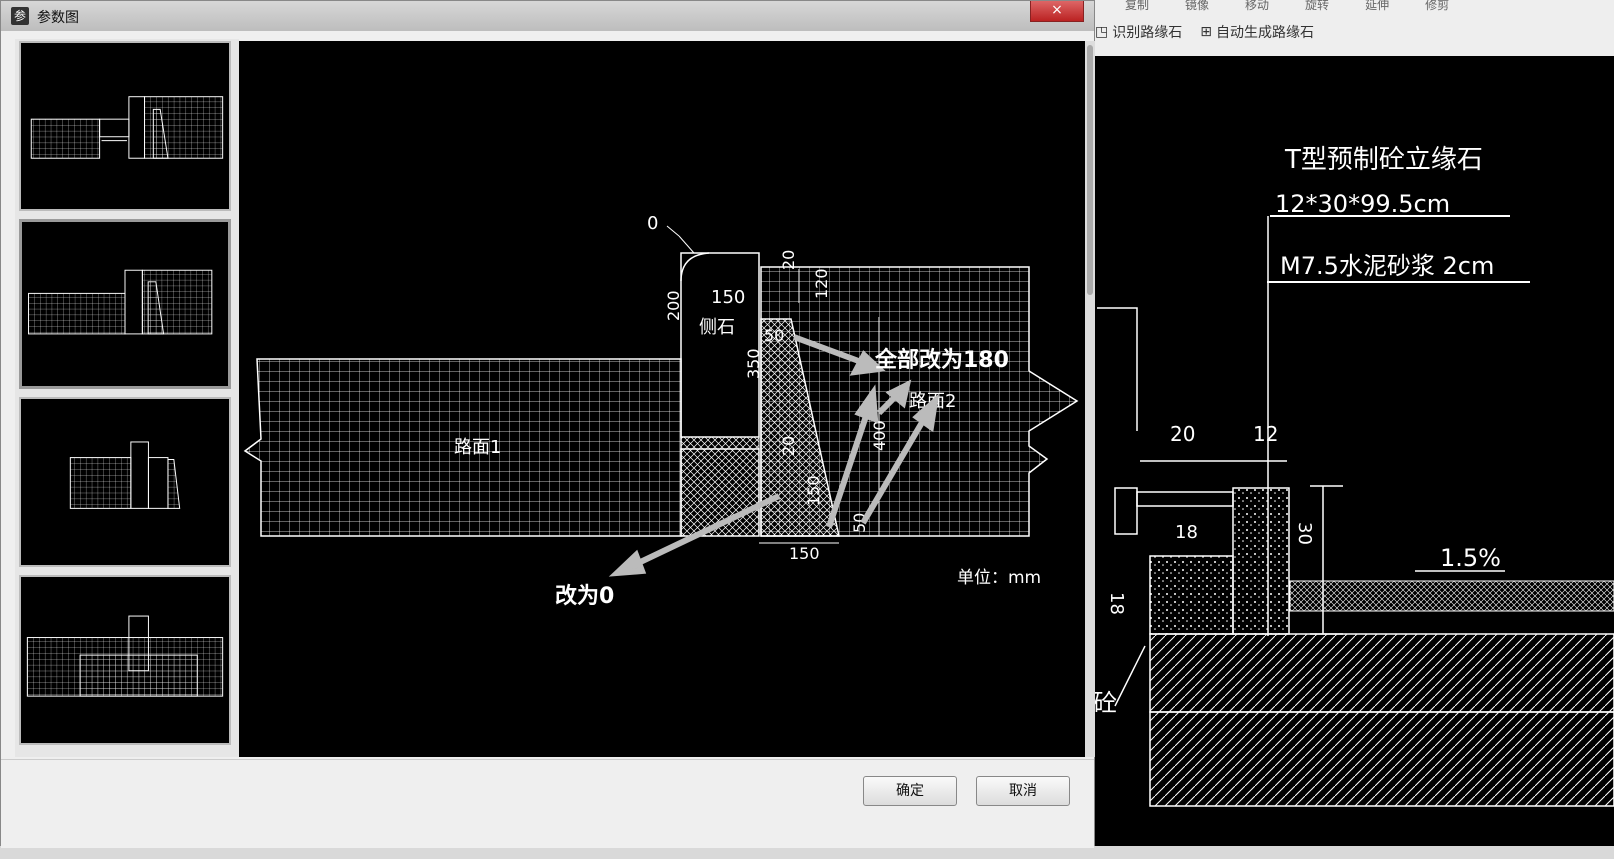 This screenshot has height=859, width=1614. Describe the element at coordinates (804, 553) in the screenshot. I see `dim-150-bottom: 150` at that location.